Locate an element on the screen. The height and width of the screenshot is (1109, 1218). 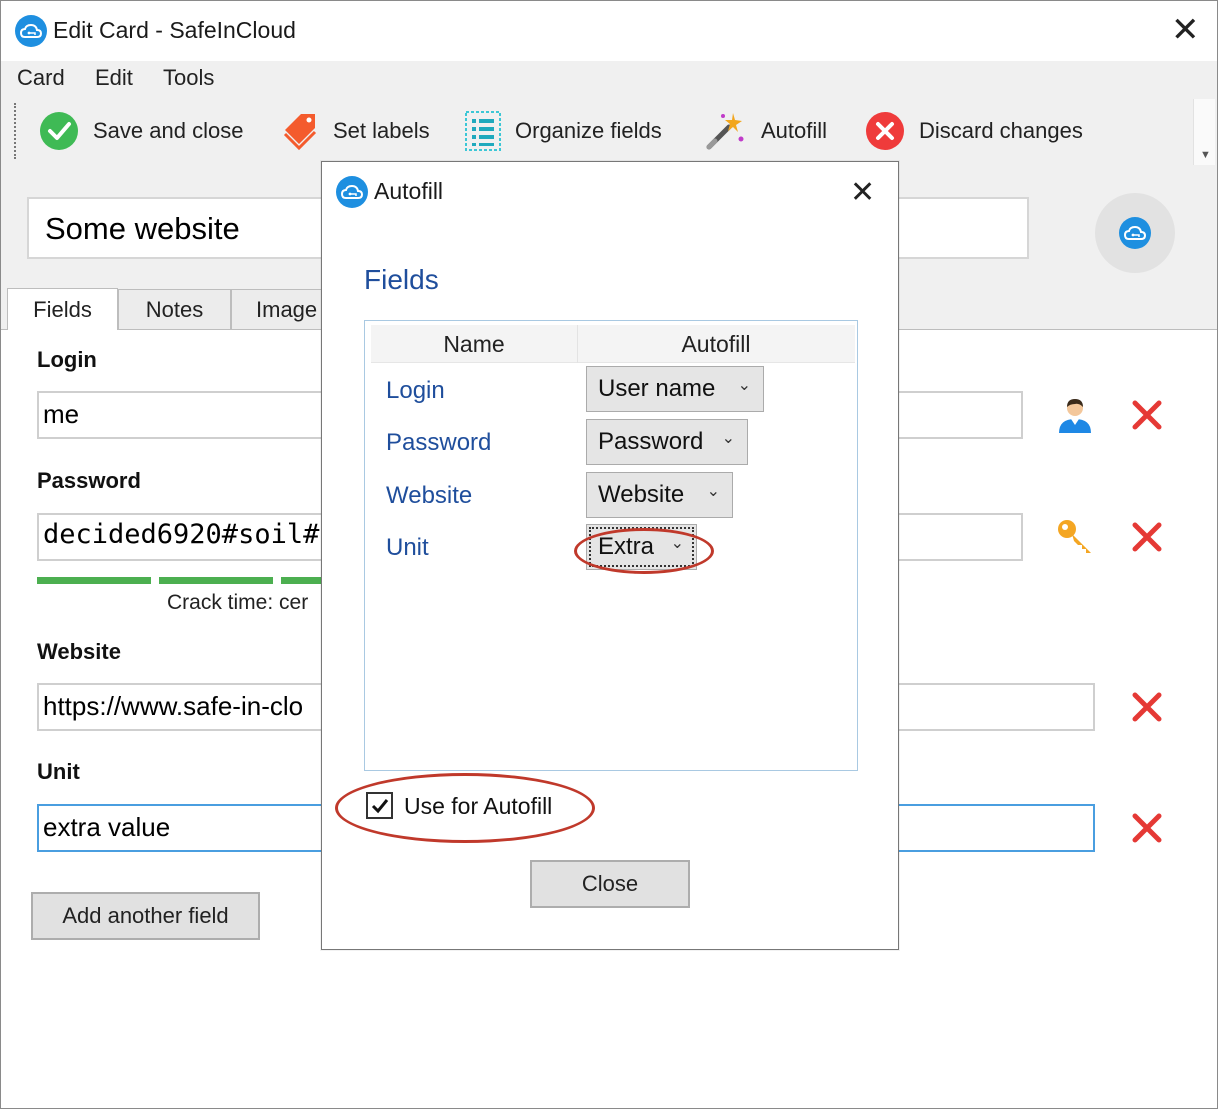
website-label: Website is located at coordinates (79, 651).